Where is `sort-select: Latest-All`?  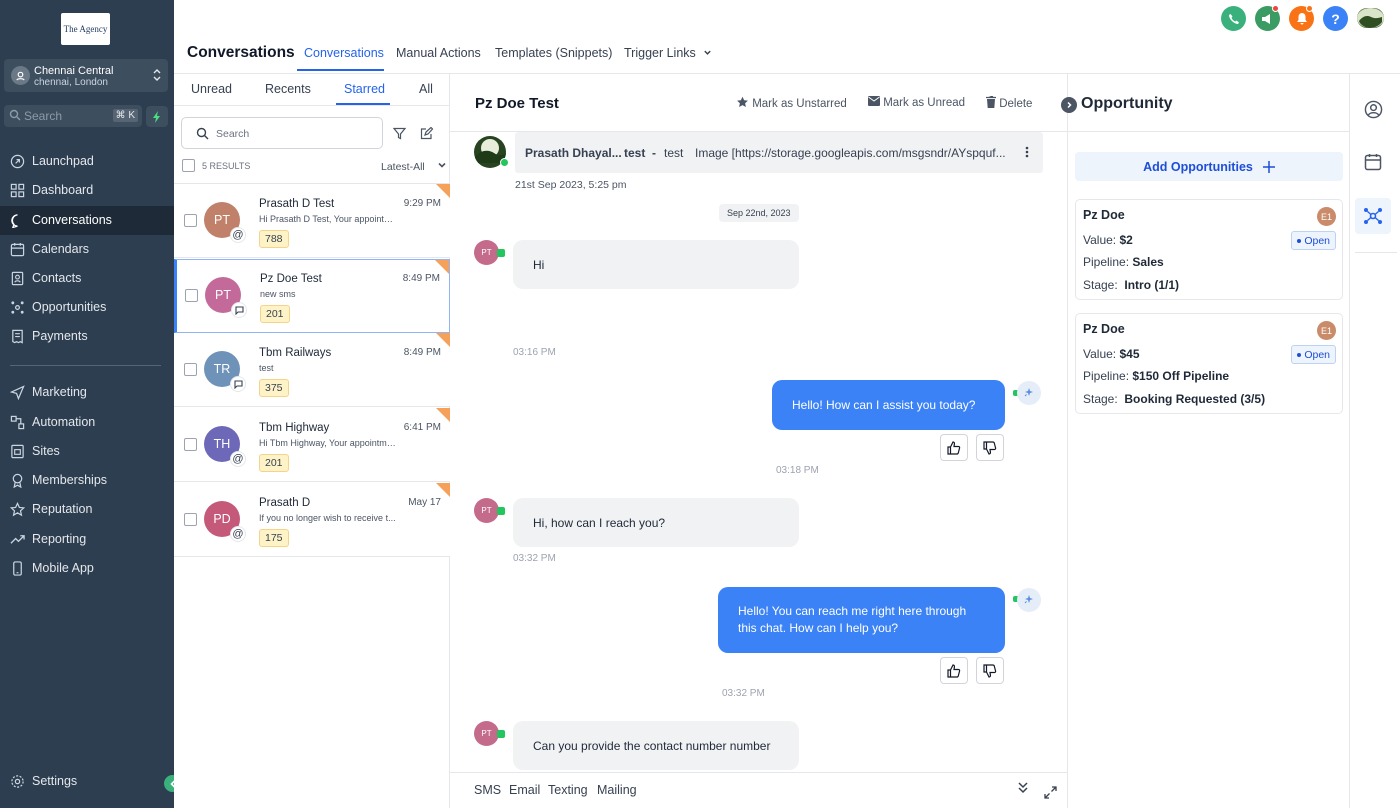 sort-select: Latest-All is located at coordinates (414, 166).